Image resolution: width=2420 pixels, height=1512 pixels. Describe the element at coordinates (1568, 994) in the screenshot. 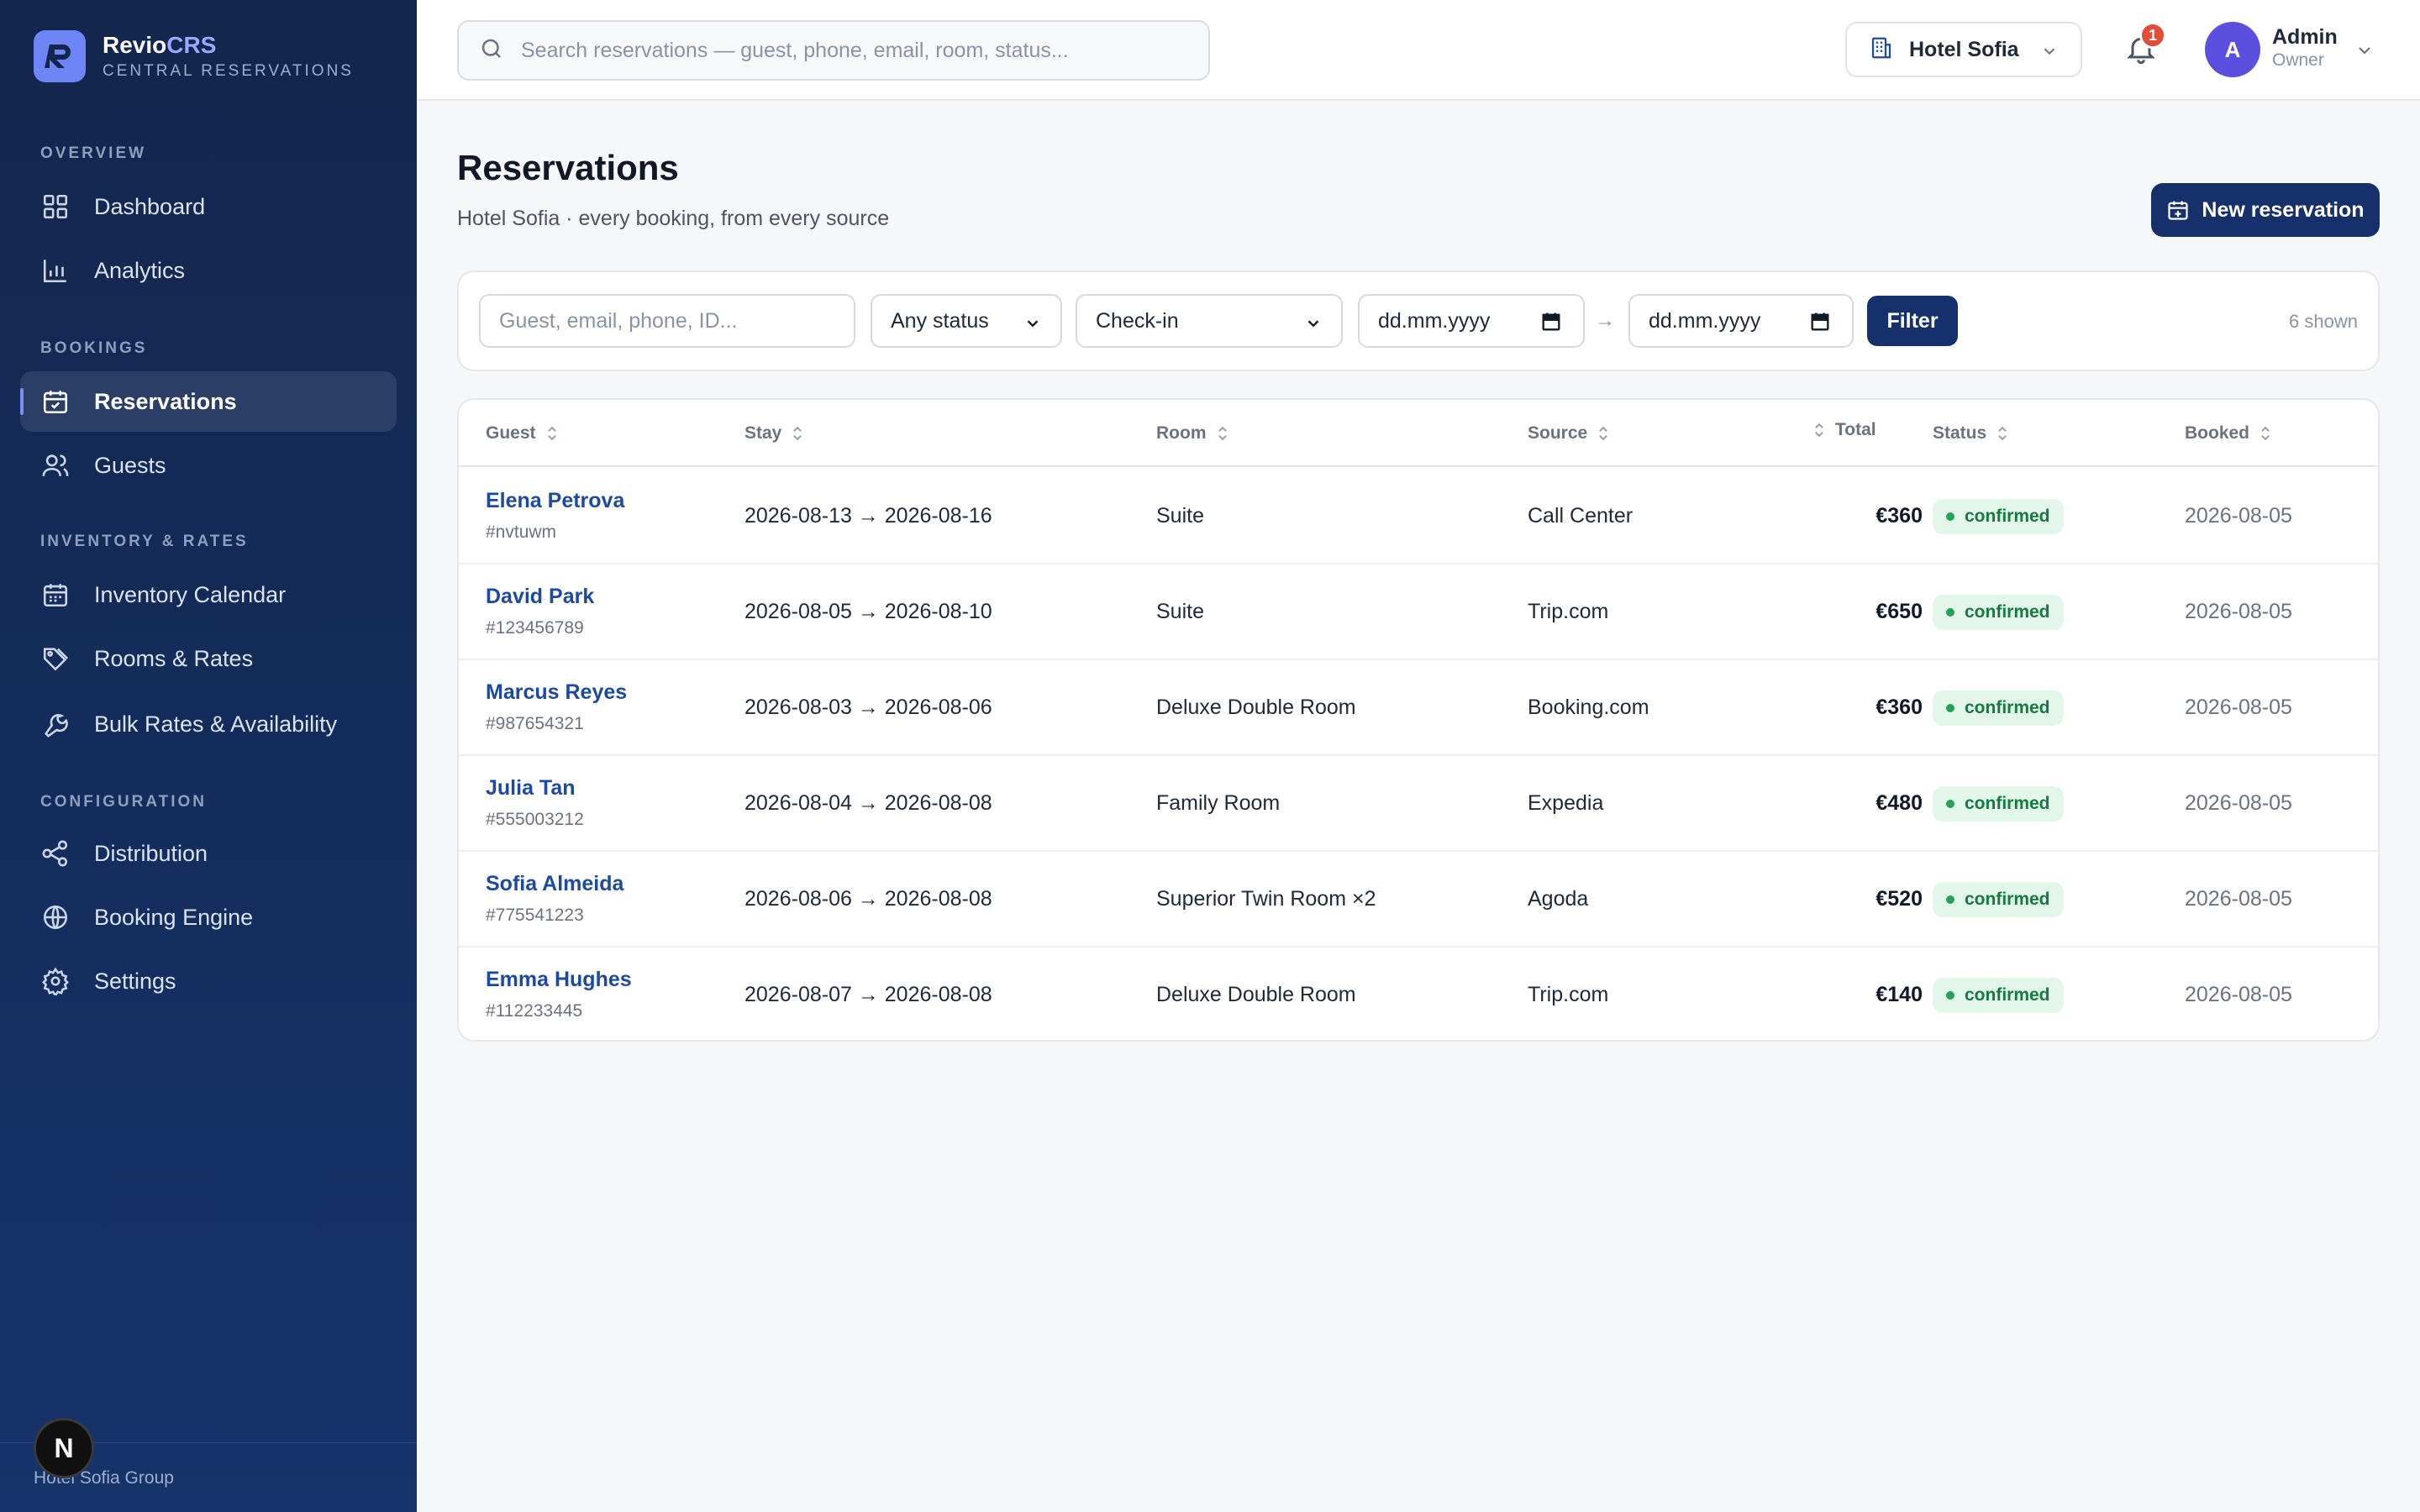

I see `booking-source: Trip.com` at that location.